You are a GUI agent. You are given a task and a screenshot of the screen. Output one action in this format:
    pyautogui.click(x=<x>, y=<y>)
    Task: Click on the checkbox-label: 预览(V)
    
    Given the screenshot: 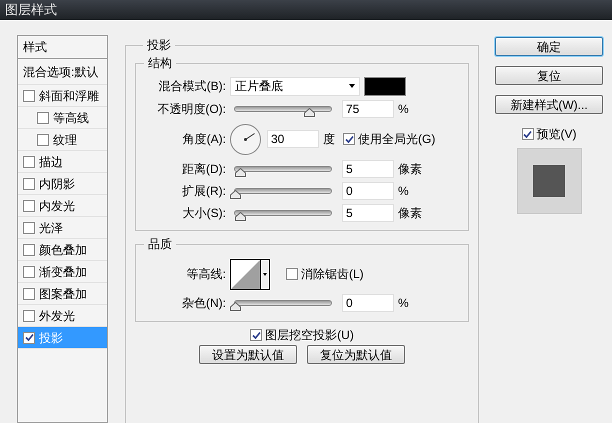 What is the action you would take?
    pyautogui.click(x=556, y=134)
    